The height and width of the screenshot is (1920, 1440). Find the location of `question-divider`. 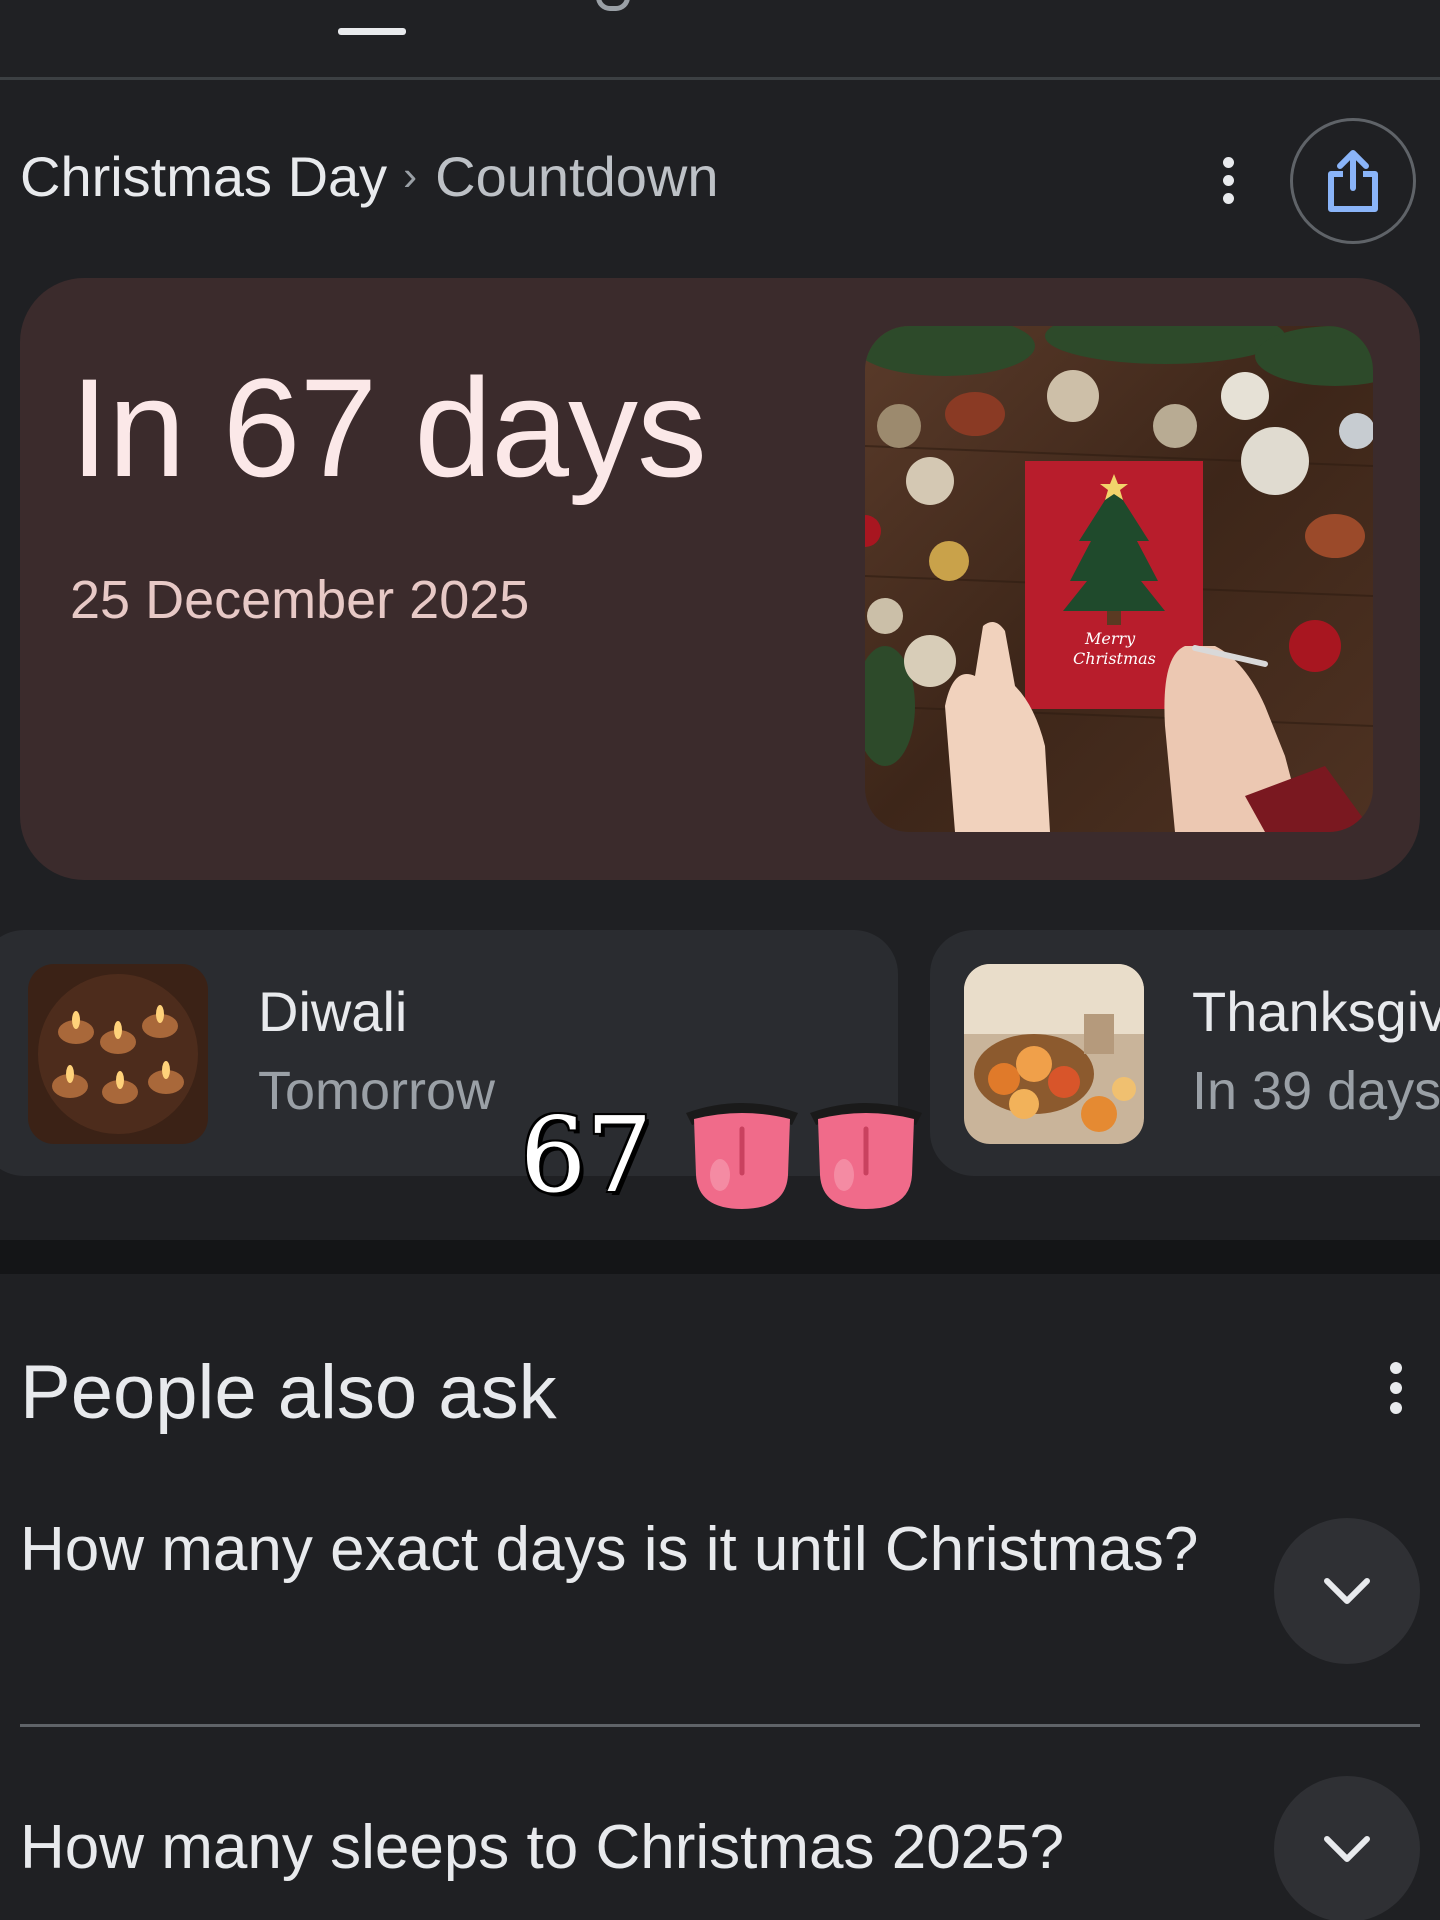

question-divider is located at coordinates (720, 1725).